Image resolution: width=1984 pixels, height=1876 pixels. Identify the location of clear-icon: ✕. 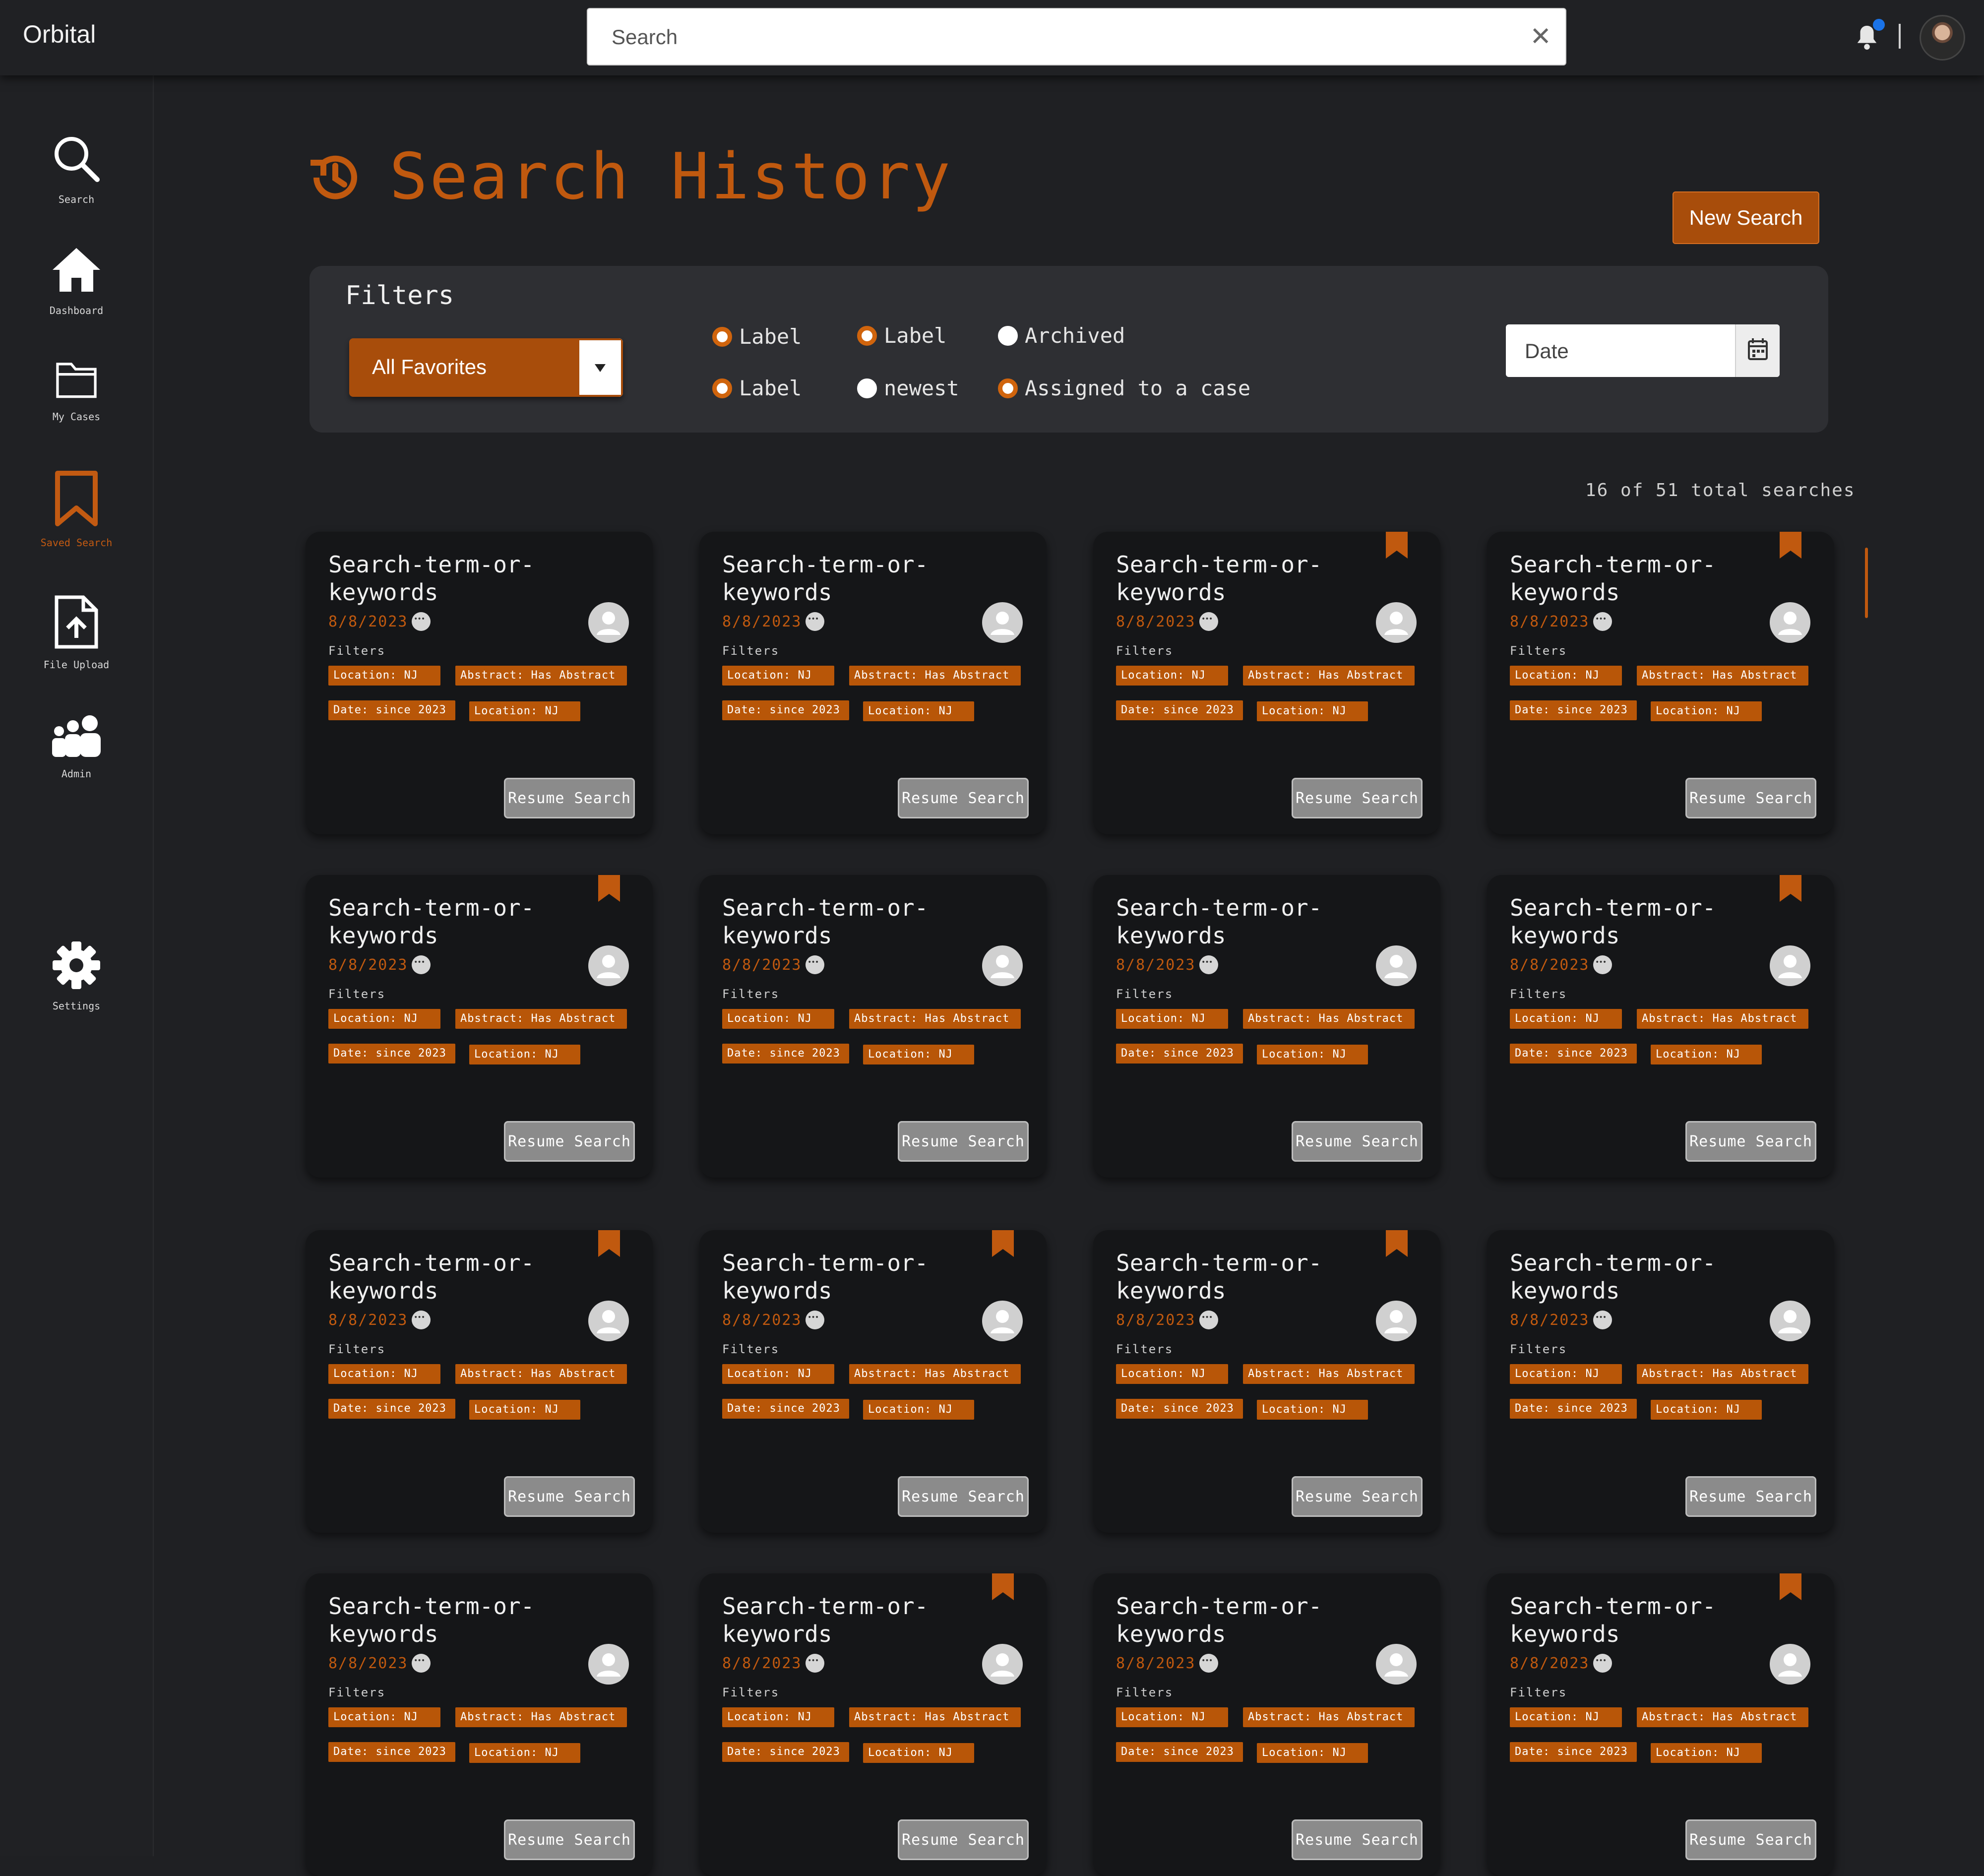
(1540, 37).